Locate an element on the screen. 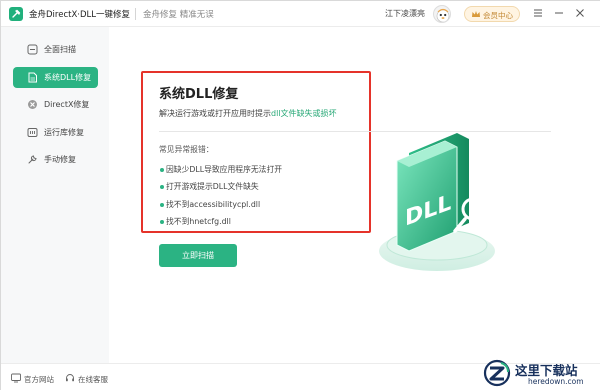 The image size is (600, 390). scan-now-button: 立即扫描 is located at coordinates (198, 255).